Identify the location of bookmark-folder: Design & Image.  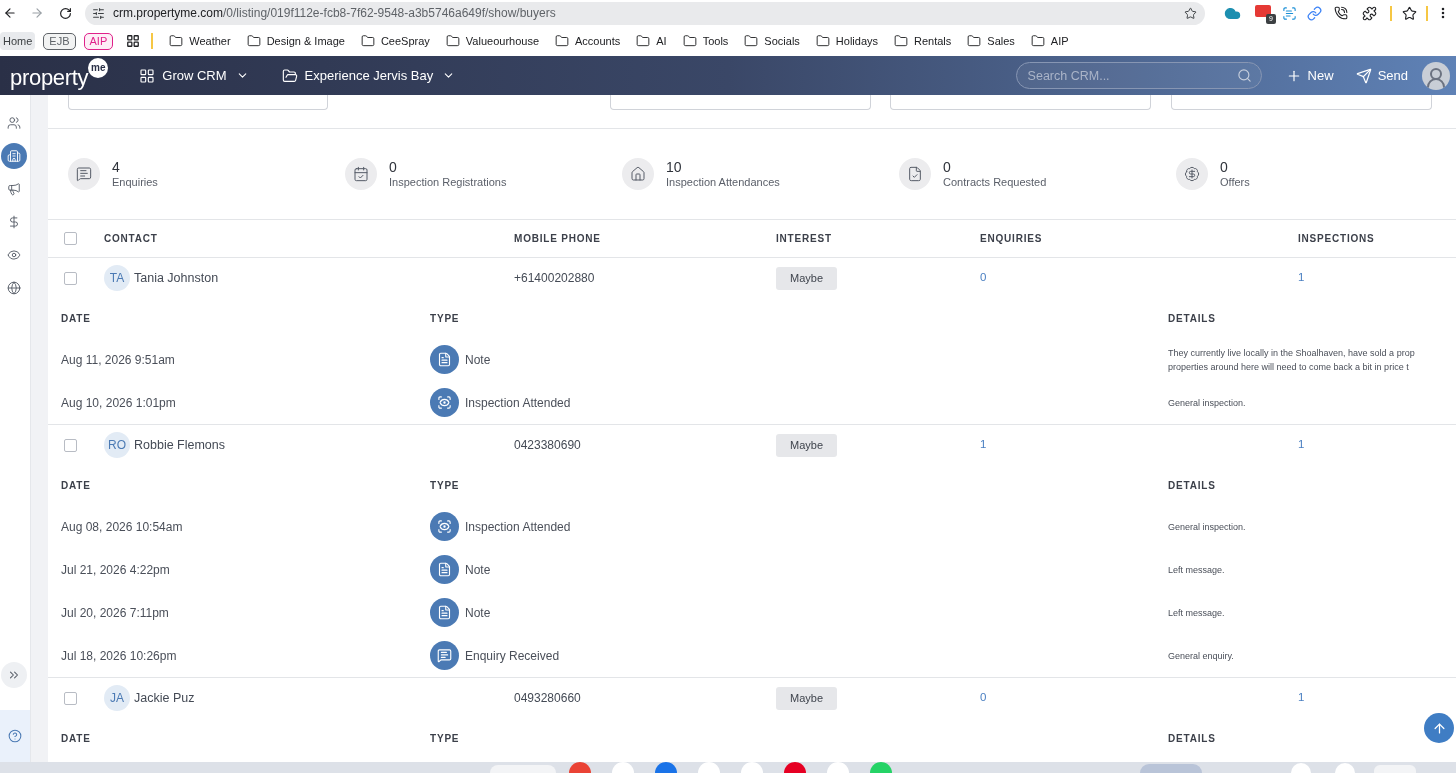
(295, 41).